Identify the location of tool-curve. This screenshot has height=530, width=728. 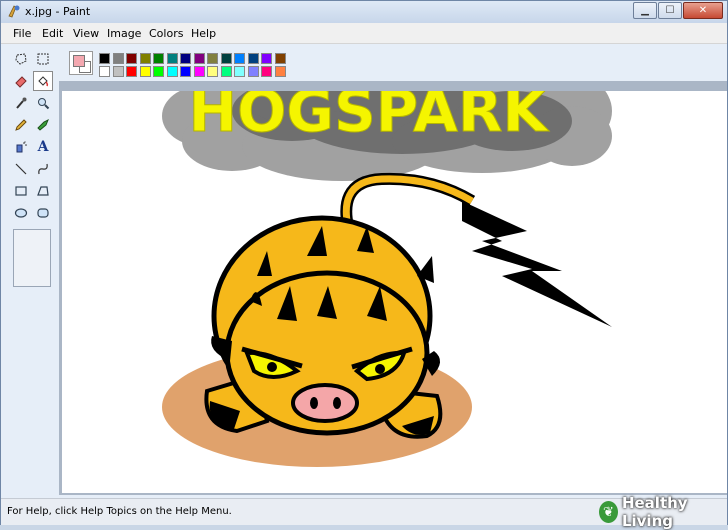
(43, 169).